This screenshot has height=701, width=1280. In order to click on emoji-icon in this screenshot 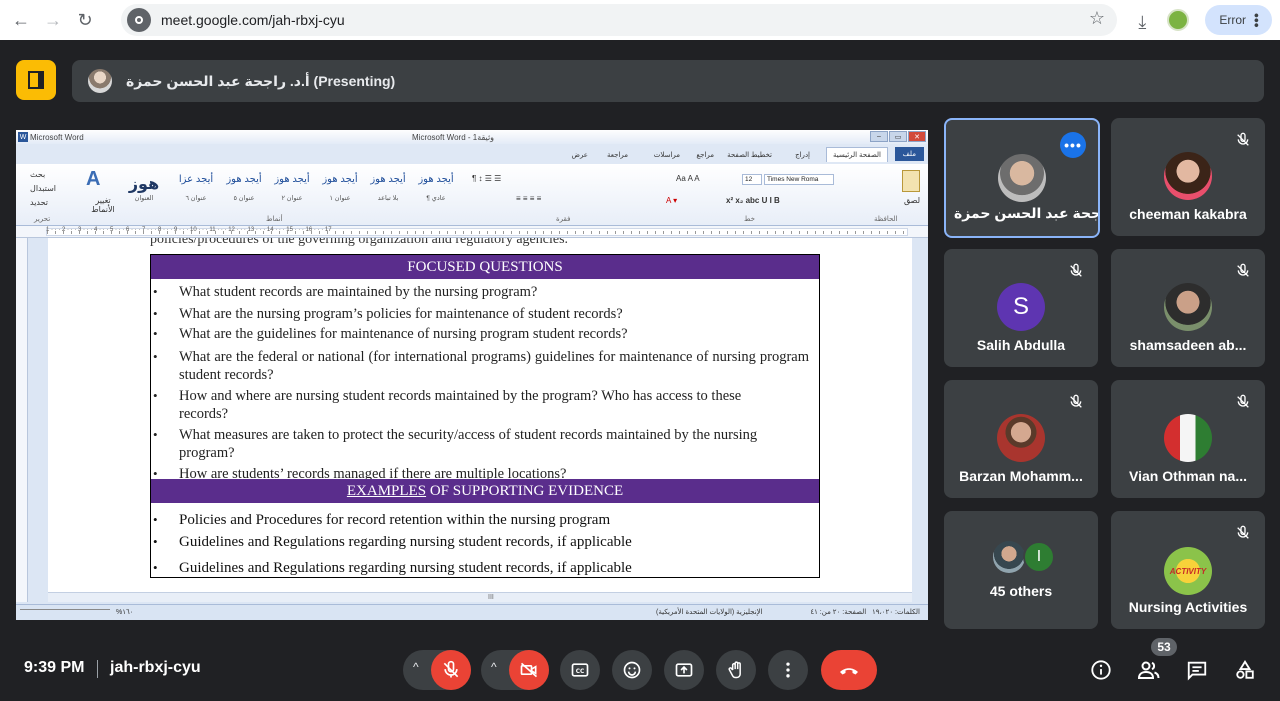, I will do `click(632, 670)`.